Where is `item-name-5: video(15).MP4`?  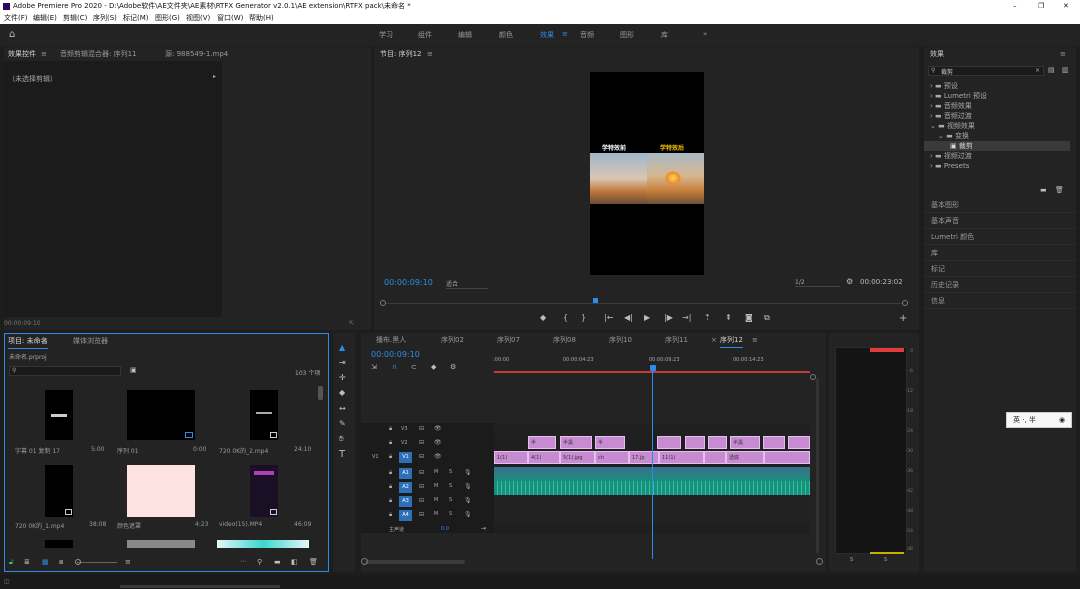 item-name-5: video(15).MP4 is located at coordinates (240, 524).